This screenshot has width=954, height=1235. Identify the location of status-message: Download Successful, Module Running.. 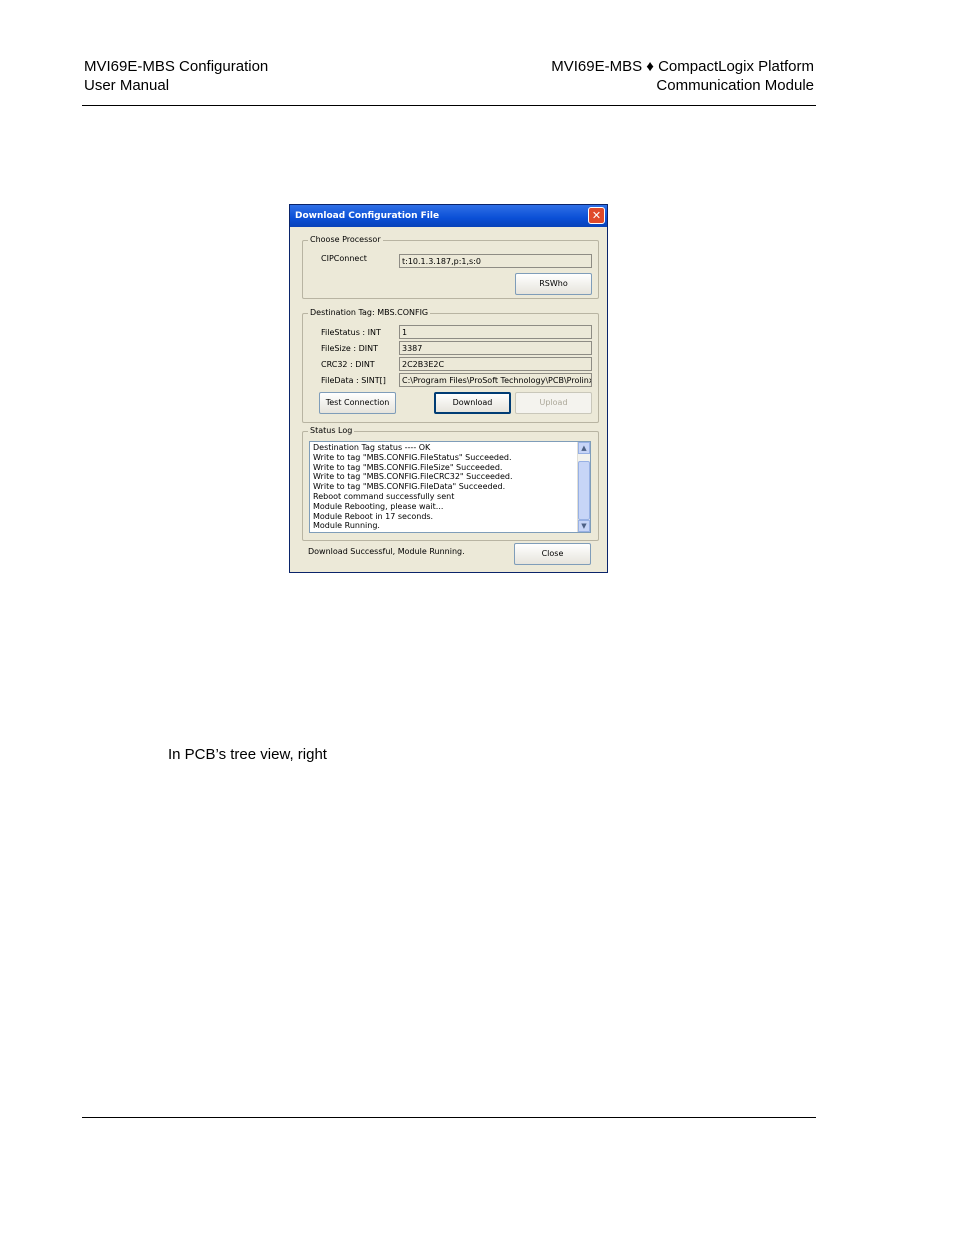
(386, 551).